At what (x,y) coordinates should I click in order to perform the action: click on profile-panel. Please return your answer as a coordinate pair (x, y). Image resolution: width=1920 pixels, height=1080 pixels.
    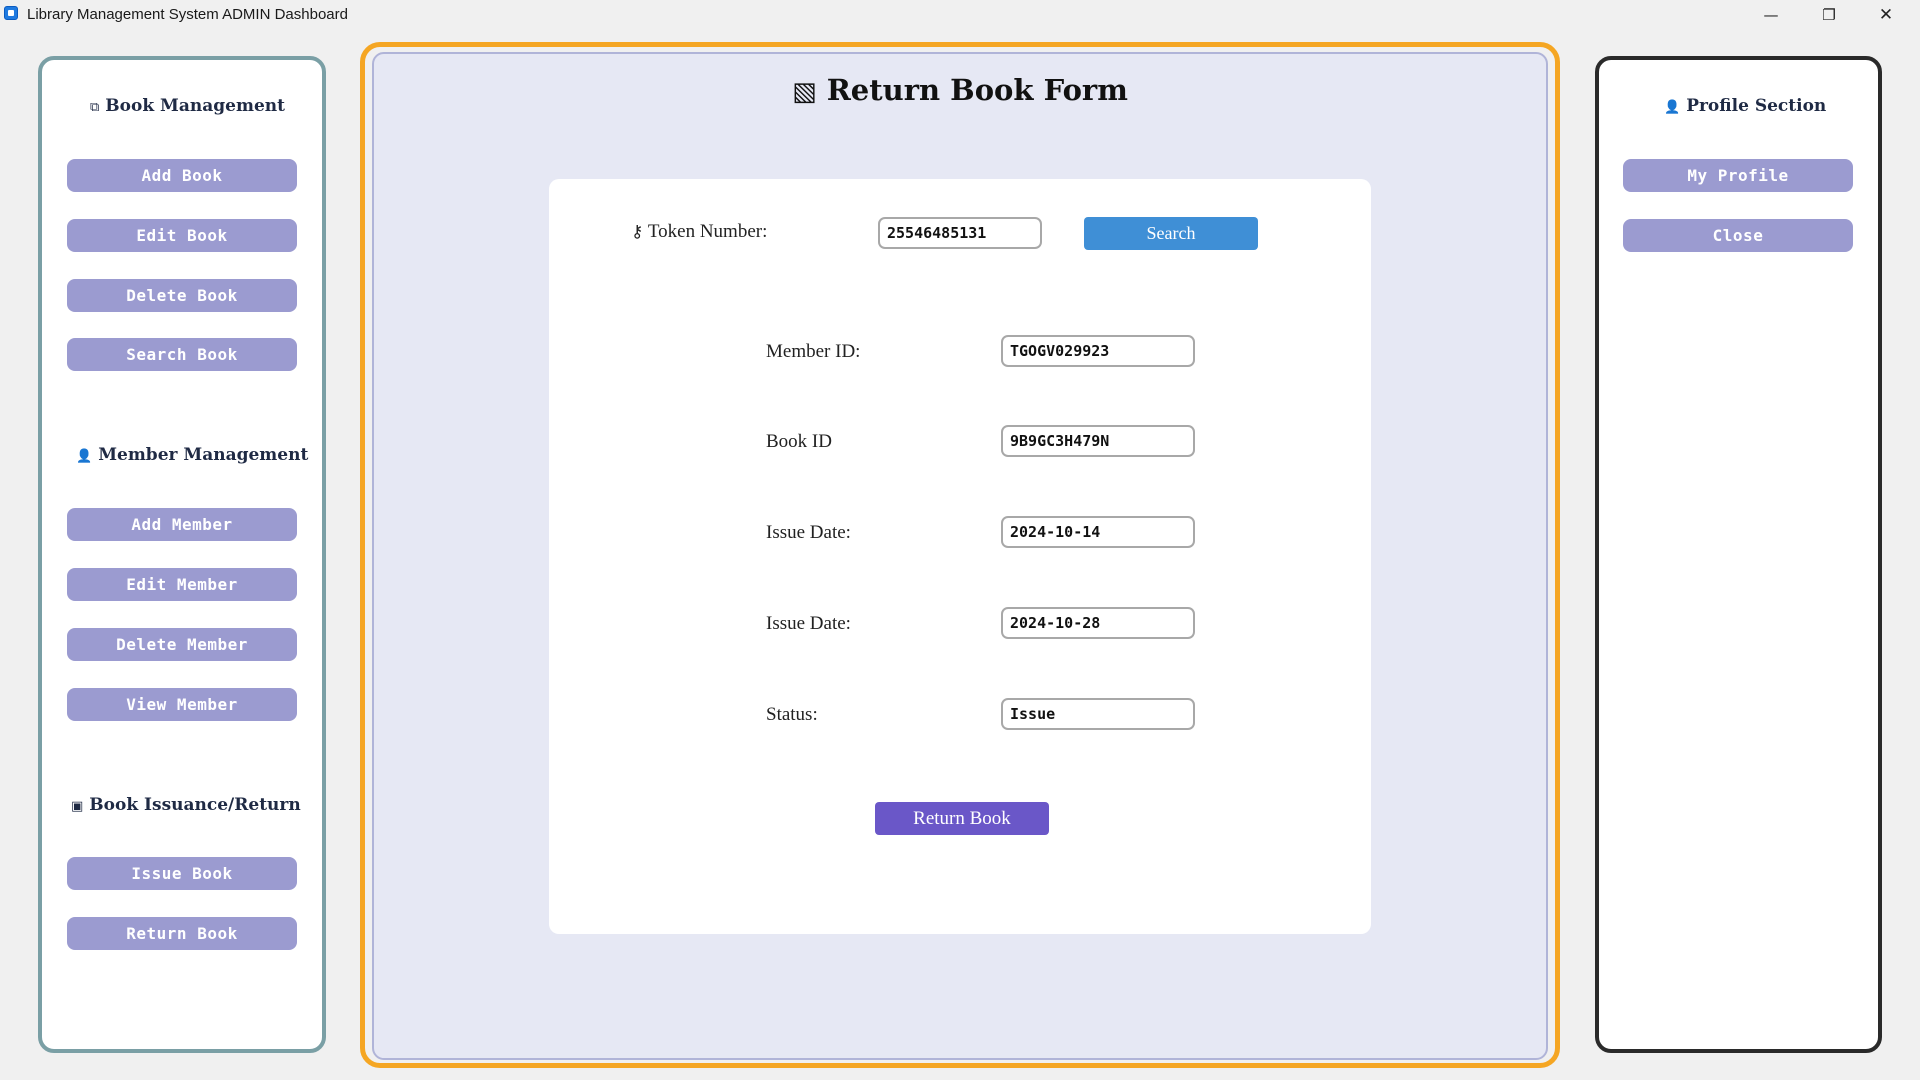
    Looking at the image, I should click on (1738, 554).